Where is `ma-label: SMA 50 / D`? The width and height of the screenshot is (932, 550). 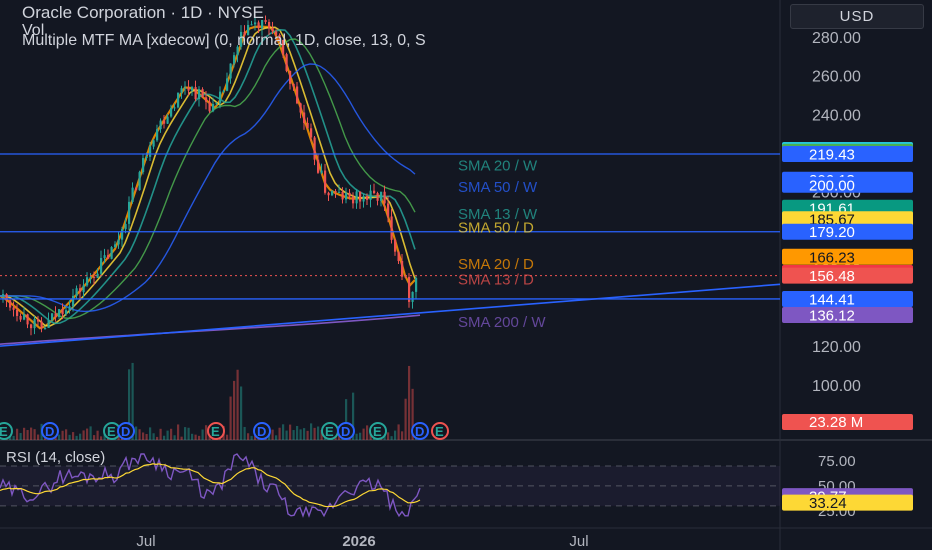 ma-label: SMA 50 / D is located at coordinates (496, 227).